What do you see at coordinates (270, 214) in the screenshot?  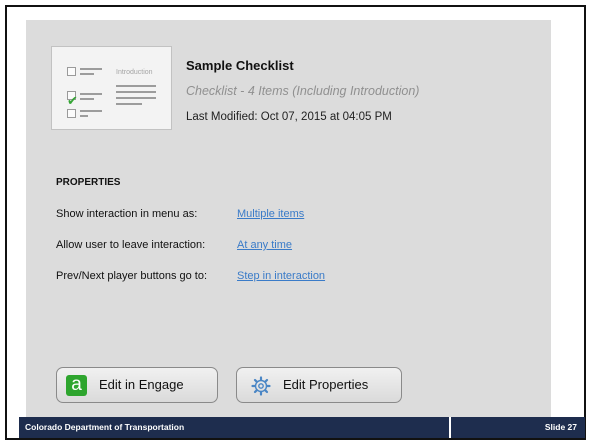 I see `property-link-menu: Multiple items` at bounding box center [270, 214].